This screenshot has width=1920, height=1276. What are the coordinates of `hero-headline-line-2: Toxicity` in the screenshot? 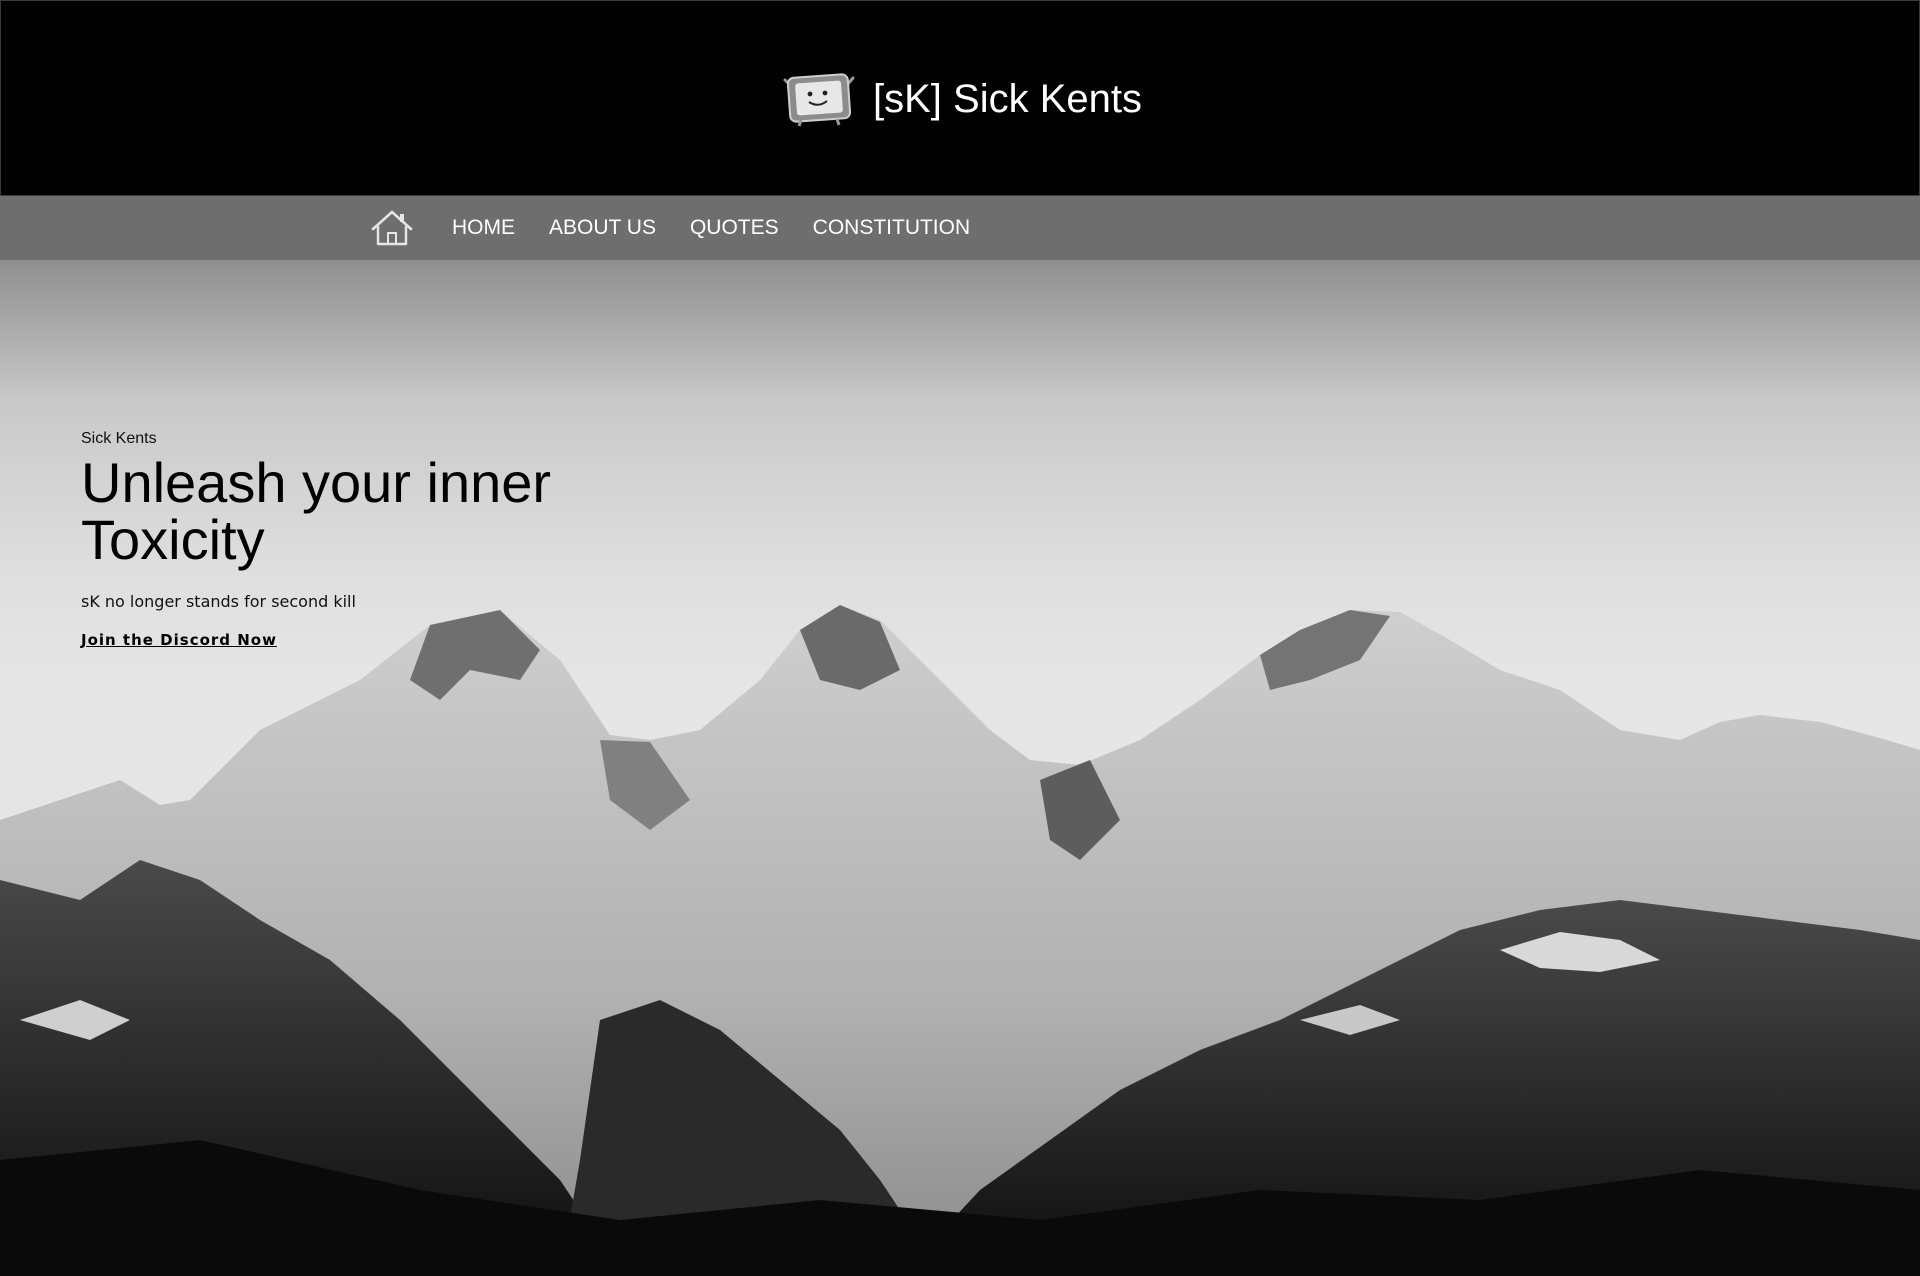 It's located at (173, 539).